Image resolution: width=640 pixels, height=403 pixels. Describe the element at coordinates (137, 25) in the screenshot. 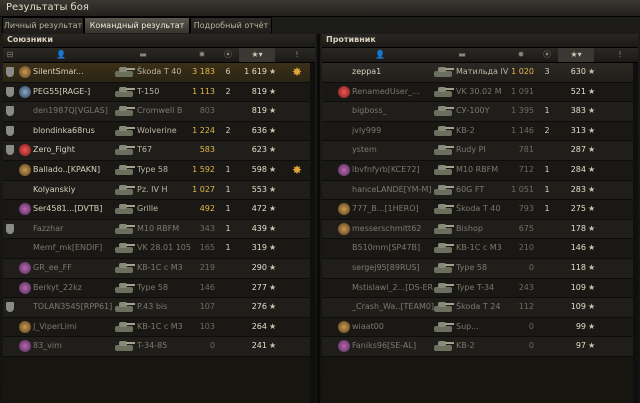

I see `tab-team-result: Командный результат` at that location.